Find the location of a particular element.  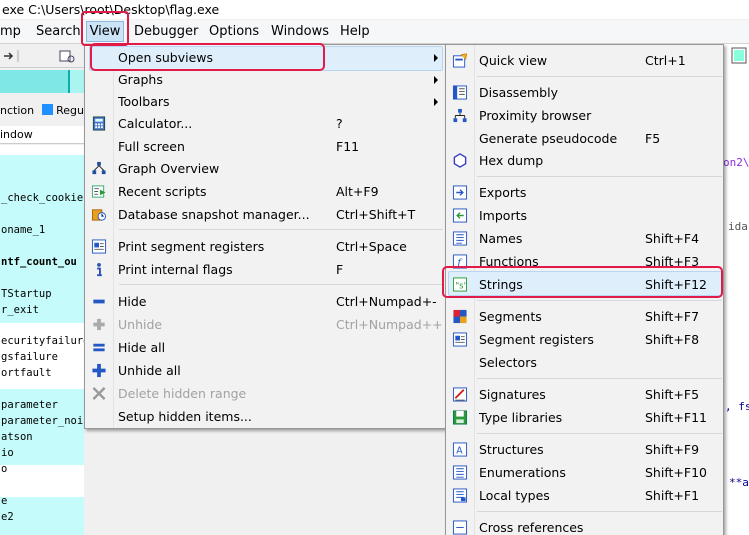

submenu-item-hex-dump: Hex dump is located at coordinates (585, 160).